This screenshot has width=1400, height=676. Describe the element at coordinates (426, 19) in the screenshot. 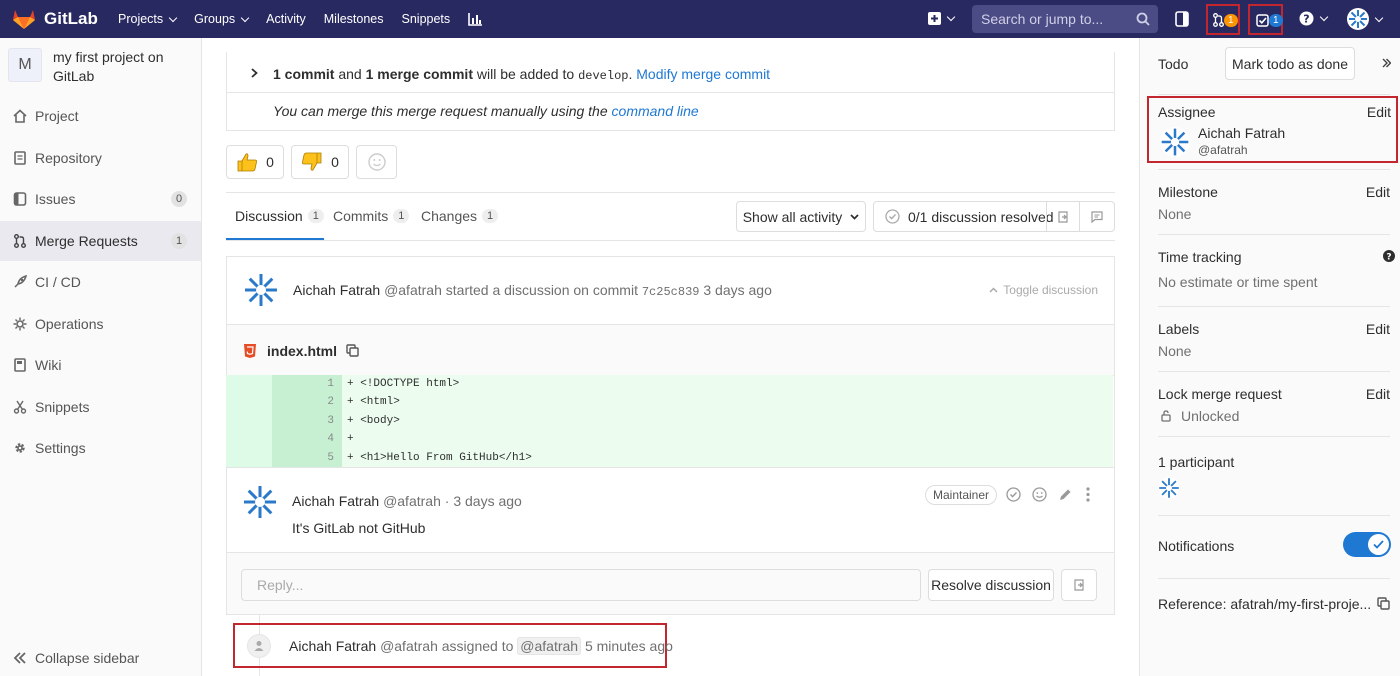

I see `nav-snippets: Snippets` at that location.